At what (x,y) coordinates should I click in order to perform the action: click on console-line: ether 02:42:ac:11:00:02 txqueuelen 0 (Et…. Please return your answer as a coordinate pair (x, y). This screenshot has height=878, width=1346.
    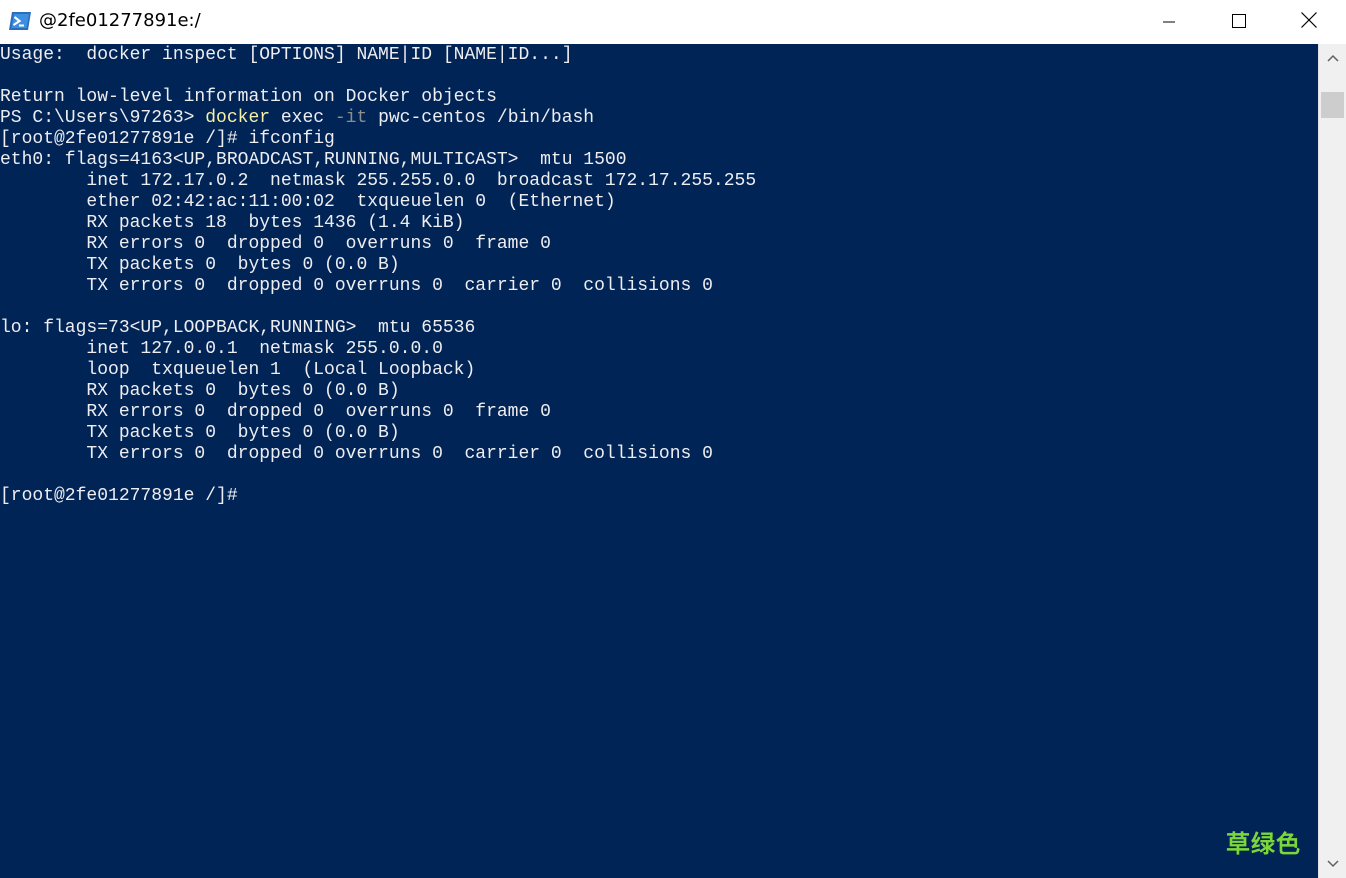
    Looking at the image, I should click on (378, 202).